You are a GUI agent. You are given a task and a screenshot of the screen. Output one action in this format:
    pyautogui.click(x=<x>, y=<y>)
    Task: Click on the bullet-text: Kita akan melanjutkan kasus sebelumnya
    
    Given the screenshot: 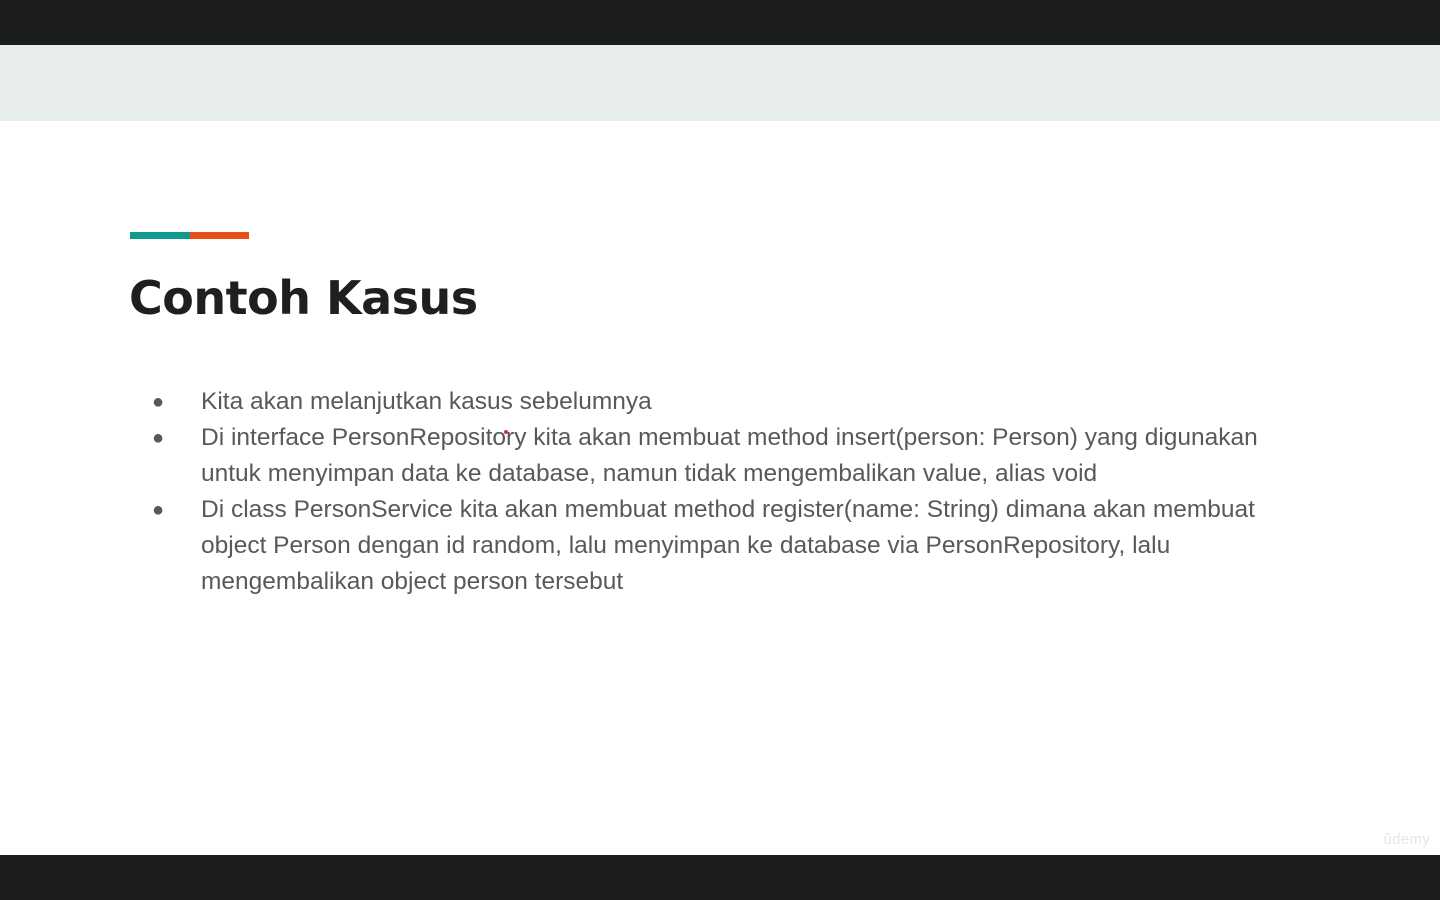 What is the action you would take?
    pyautogui.click(x=426, y=401)
    